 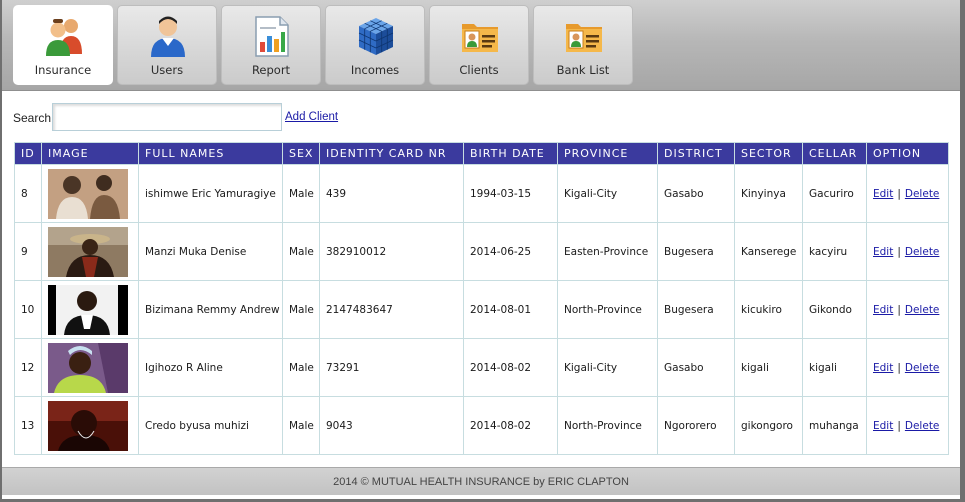 I want to click on report-chart-icon, so click(x=272, y=36).